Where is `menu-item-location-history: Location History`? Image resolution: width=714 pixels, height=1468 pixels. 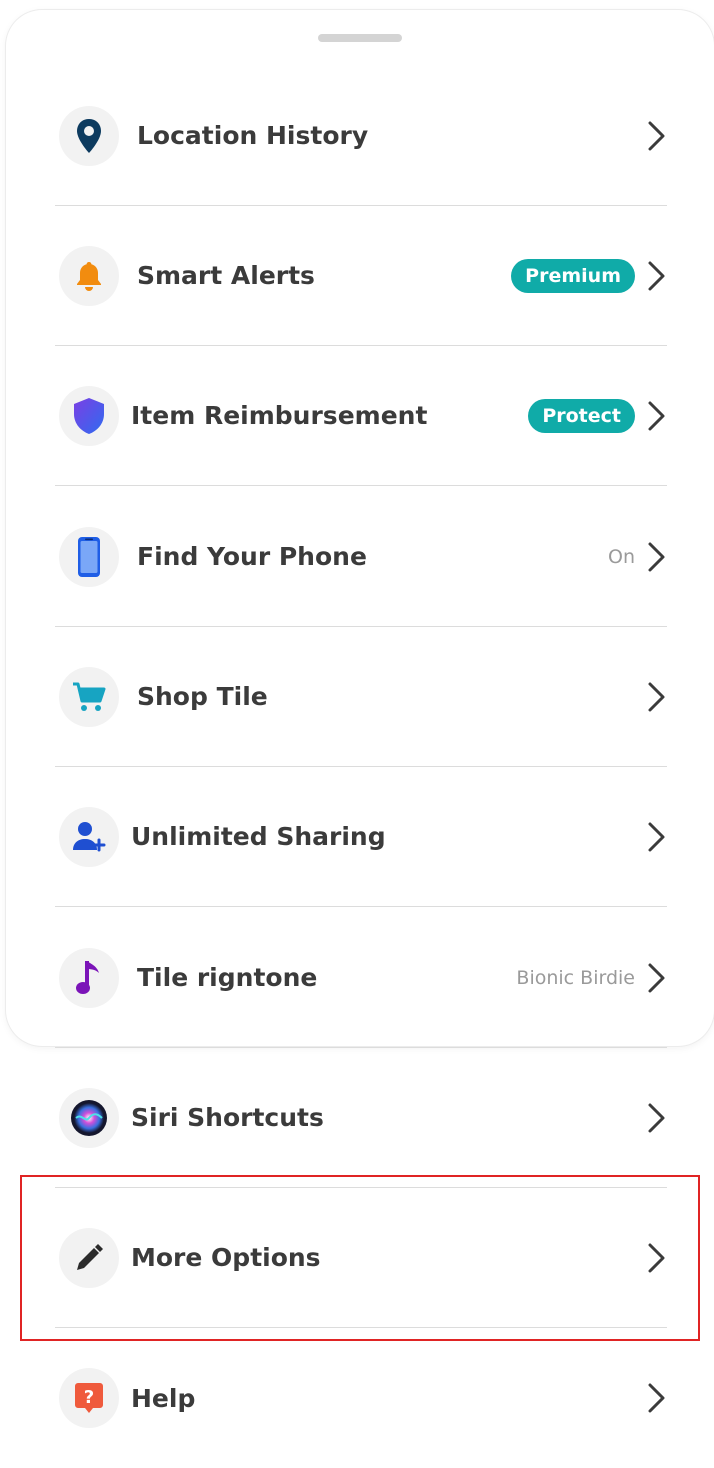
menu-item-location-history: Location History is located at coordinates (361, 136).